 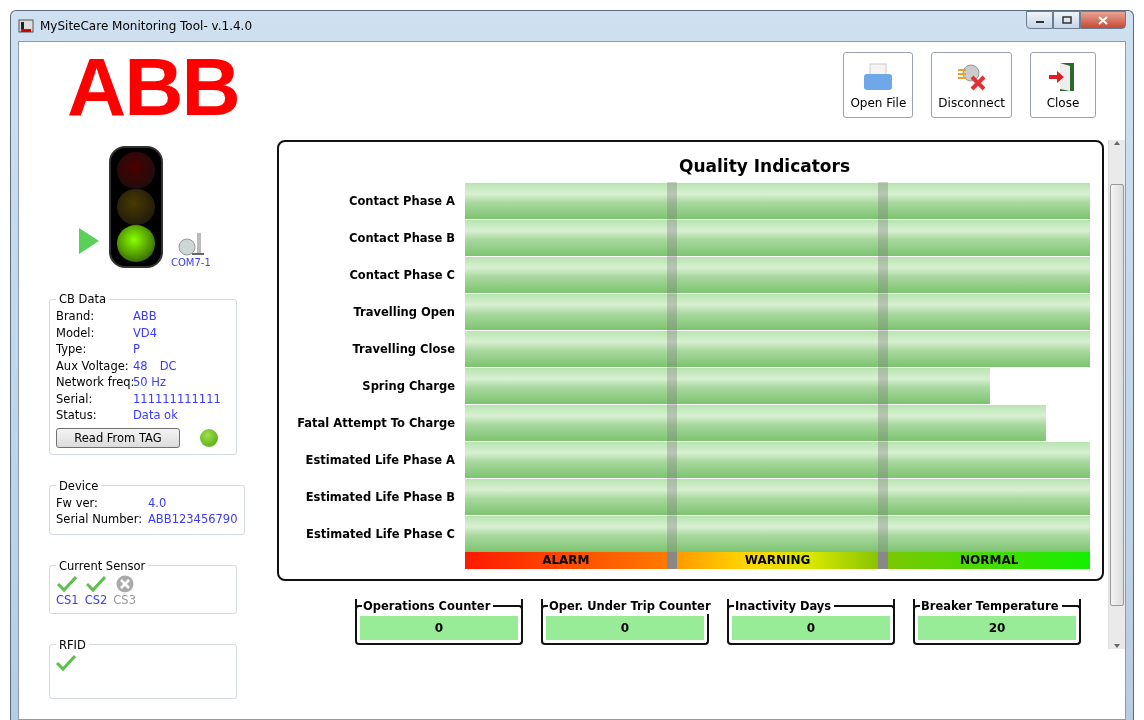 What do you see at coordinates (190, 244) in the screenshot?
I see `connector-icon` at bounding box center [190, 244].